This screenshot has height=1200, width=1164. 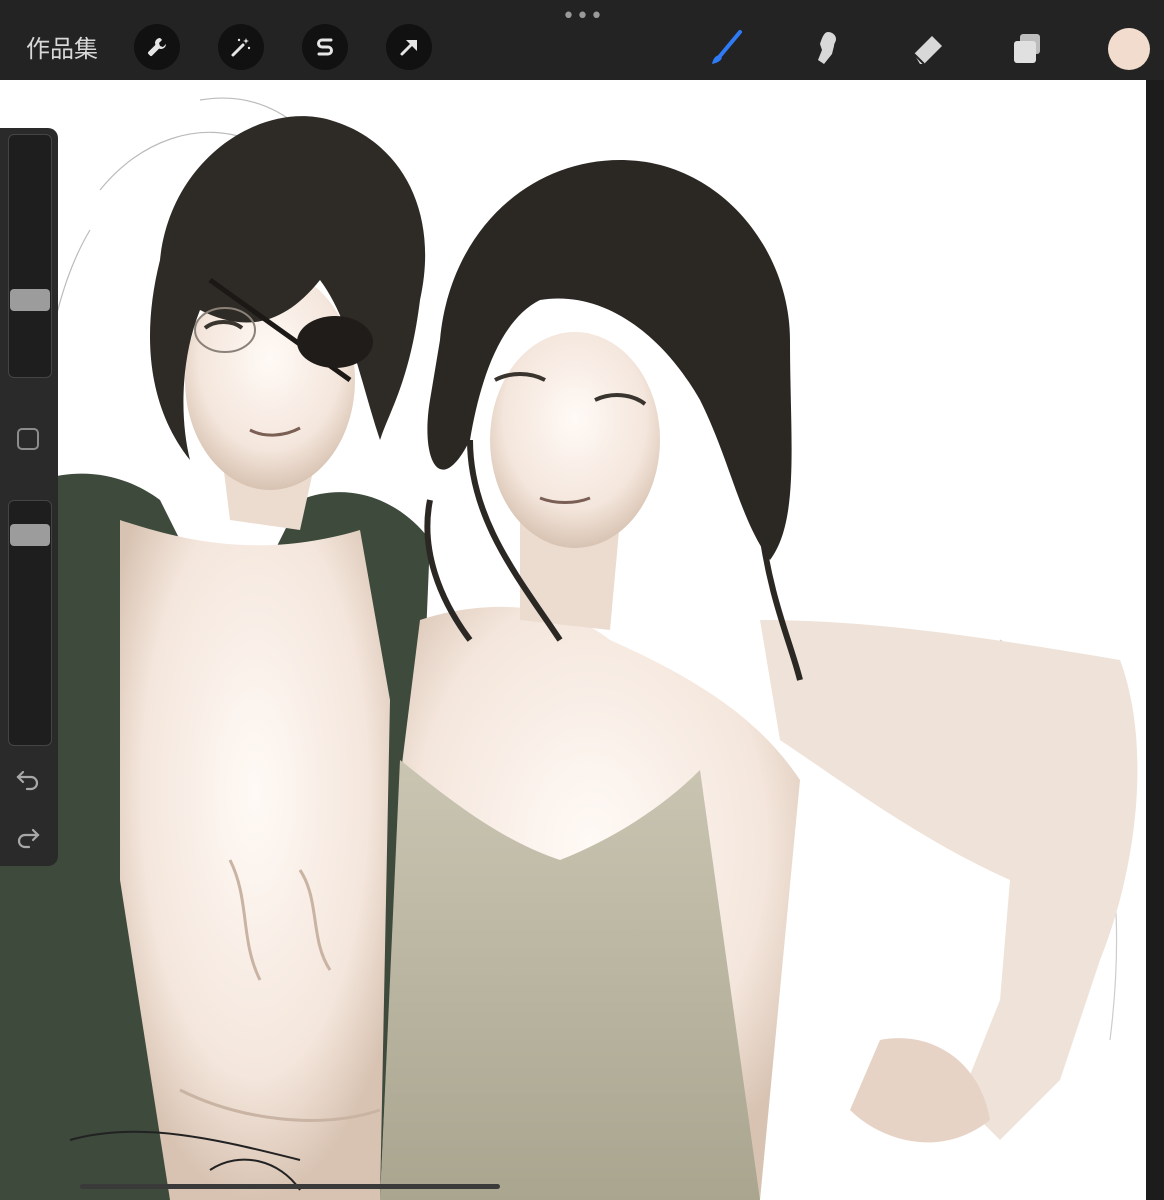 I want to click on redo-icon, so click(x=28, y=837).